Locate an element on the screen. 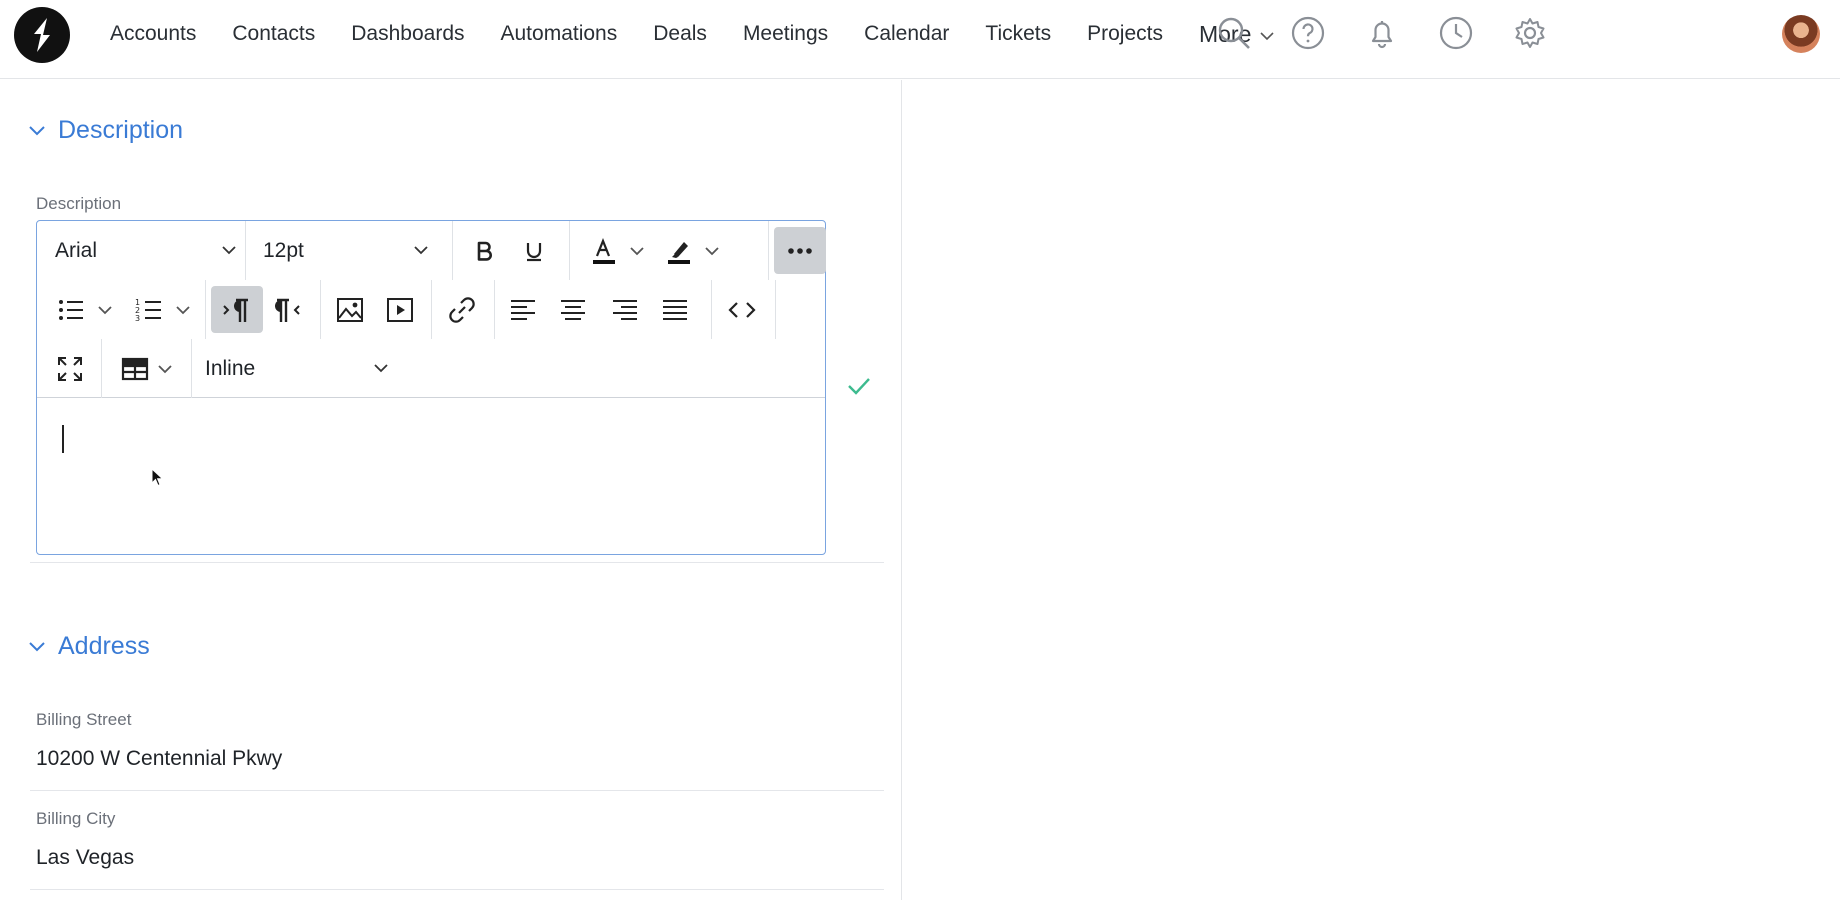 The width and height of the screenshot is (1840, 900). description-field-label: Description is located at coordinates (79, 203).